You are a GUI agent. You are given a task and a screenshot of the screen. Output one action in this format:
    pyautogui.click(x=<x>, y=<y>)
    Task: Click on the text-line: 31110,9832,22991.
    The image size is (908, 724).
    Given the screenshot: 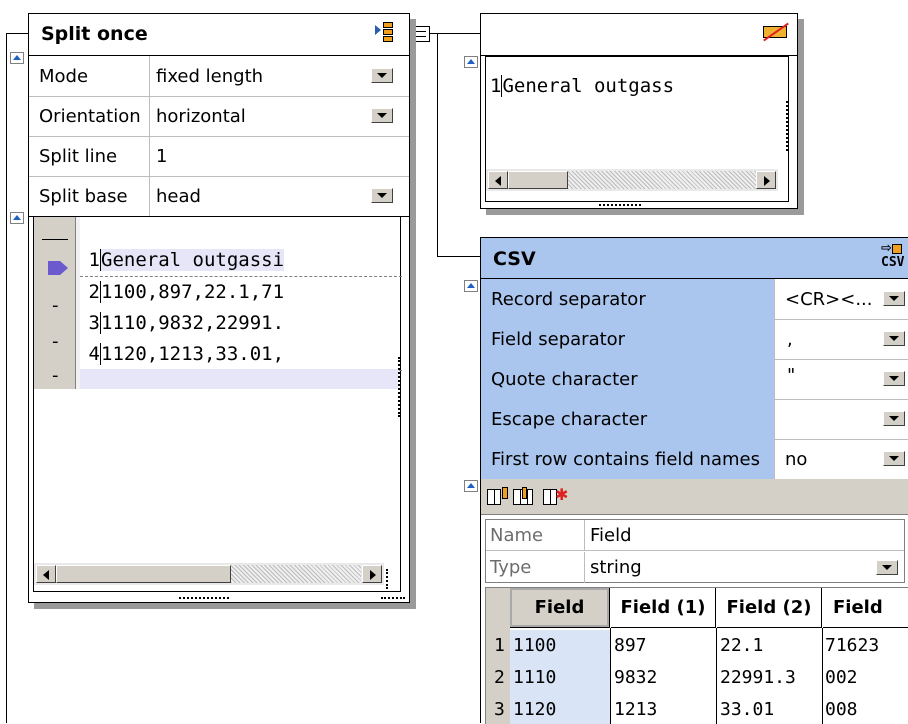 What is the action you would take?
    pyautogui.click(x=241, y=323)
    